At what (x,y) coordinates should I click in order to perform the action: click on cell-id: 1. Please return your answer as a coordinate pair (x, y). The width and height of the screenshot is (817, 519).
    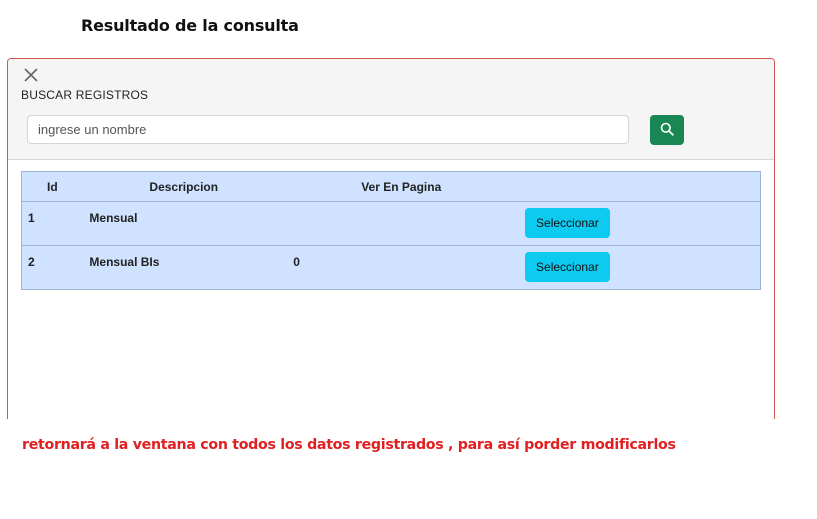
    Looking at the image, I should click on (31, 218).